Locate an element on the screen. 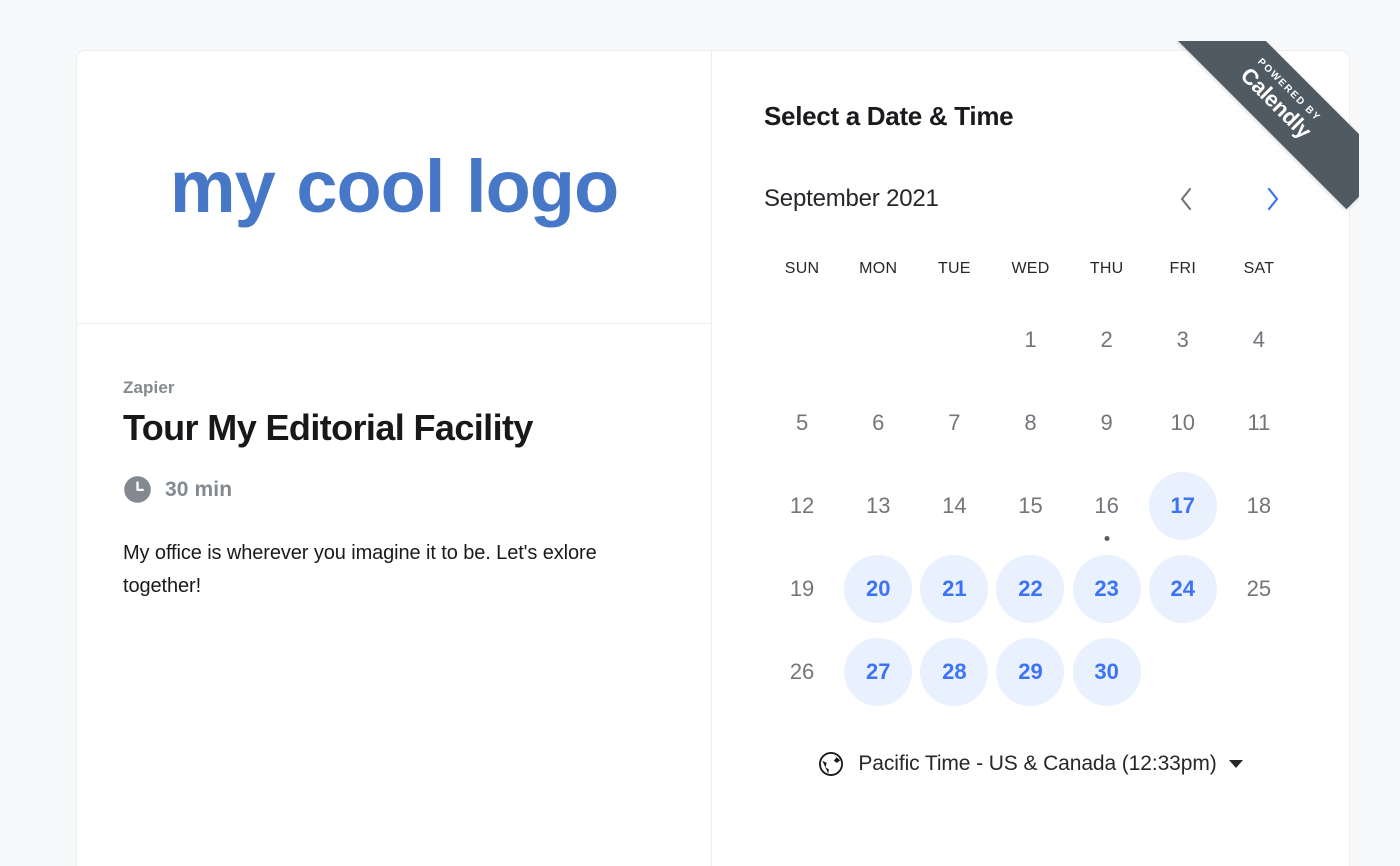  calendar-day-number: 1 is located at coordinates (1030, 339).